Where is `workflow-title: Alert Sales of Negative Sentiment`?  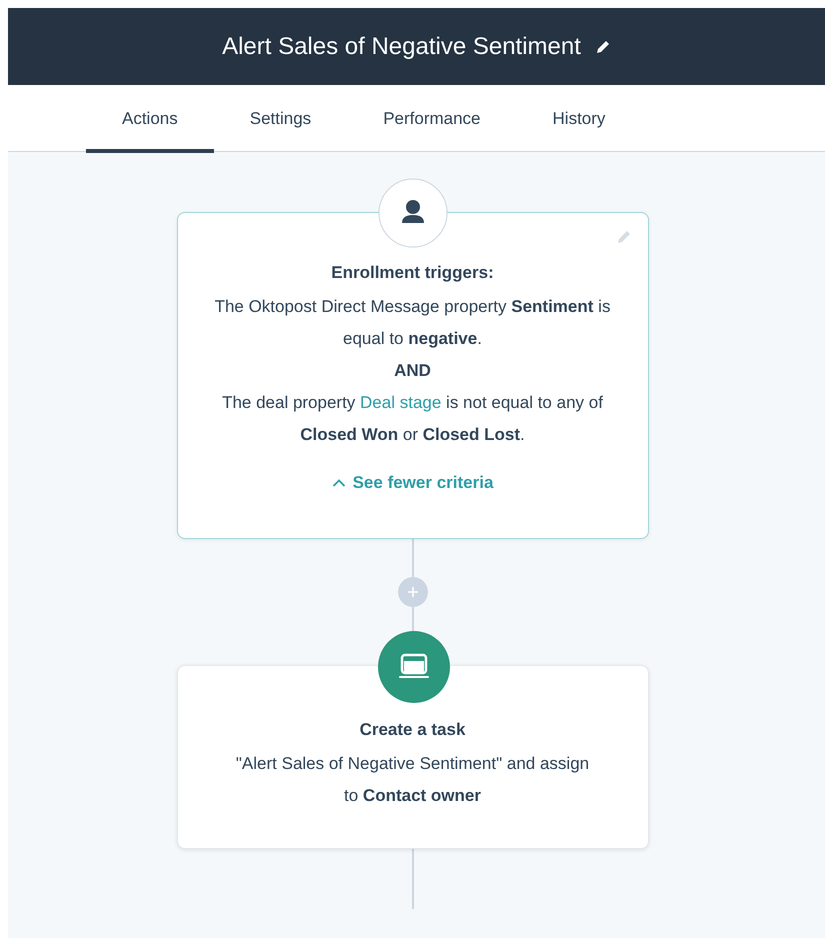
workflow-title: Alert Sales of Negative Sentiment is located at coordinates (401, 46).